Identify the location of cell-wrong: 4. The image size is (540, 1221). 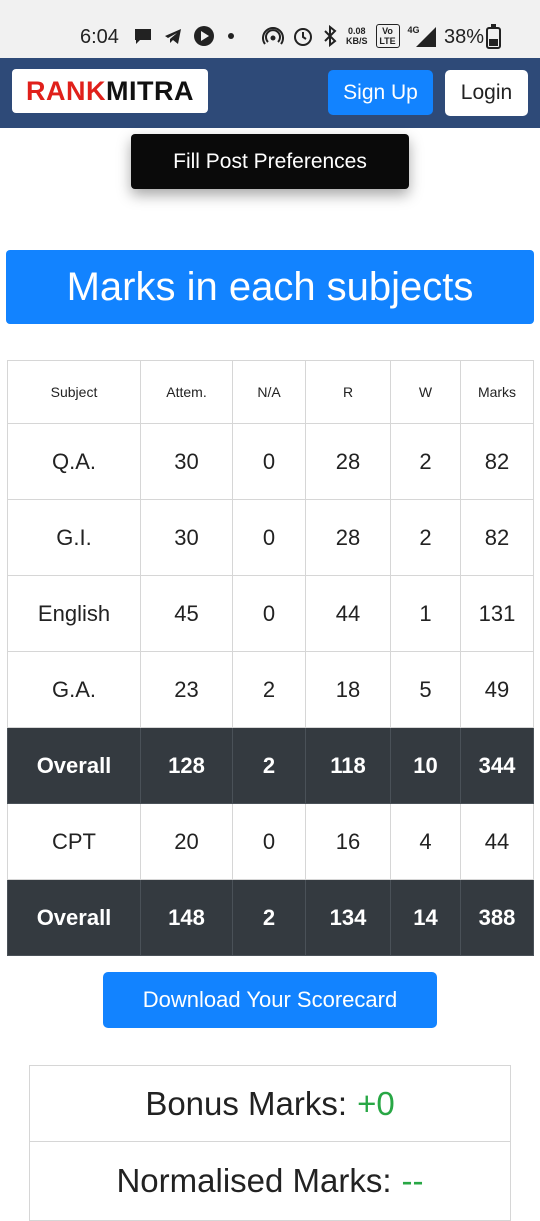
(425, 841).